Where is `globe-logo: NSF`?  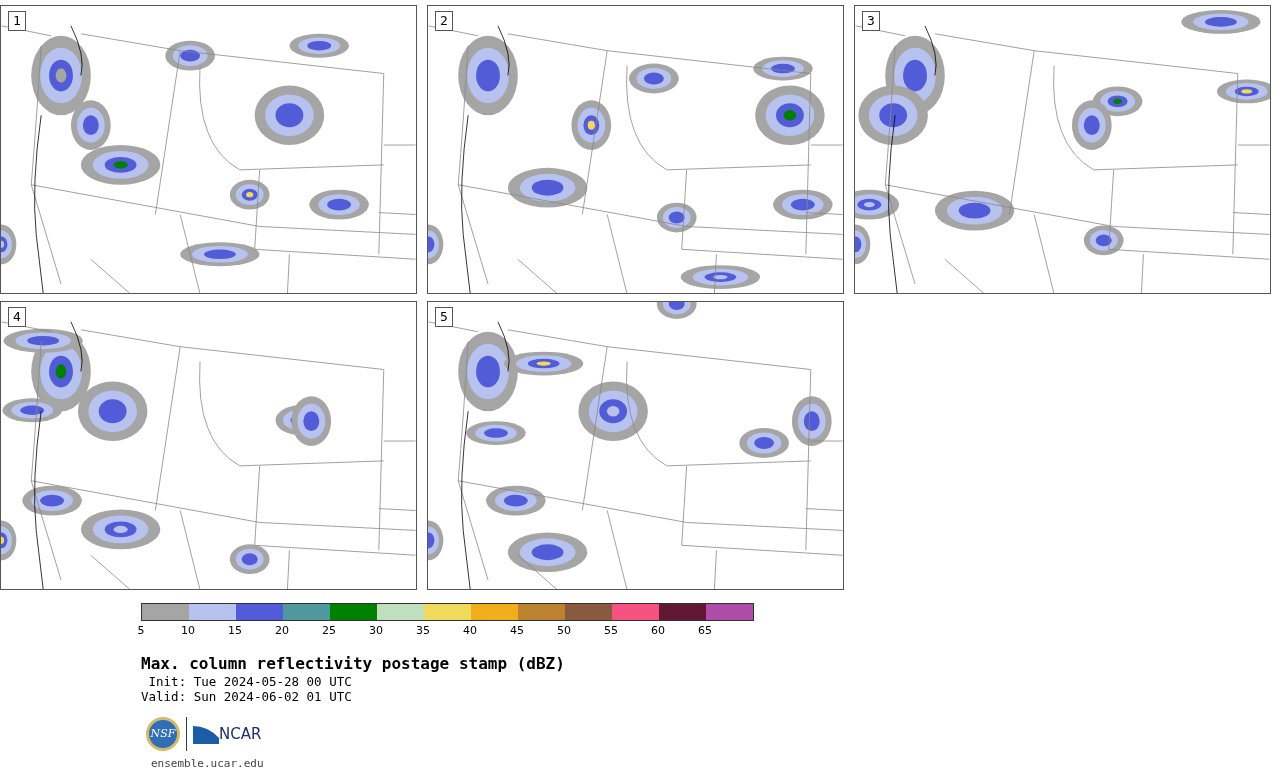
globe-logo: NSF is located at coordinates (163, 734).